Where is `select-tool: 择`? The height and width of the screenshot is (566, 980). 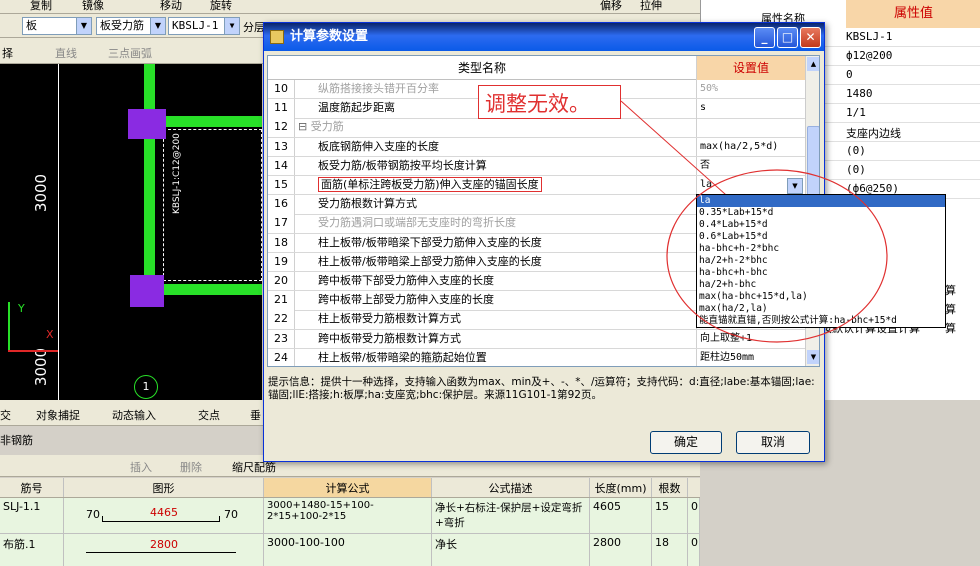
select-tool: 择 is located at coordinates (7, 53).